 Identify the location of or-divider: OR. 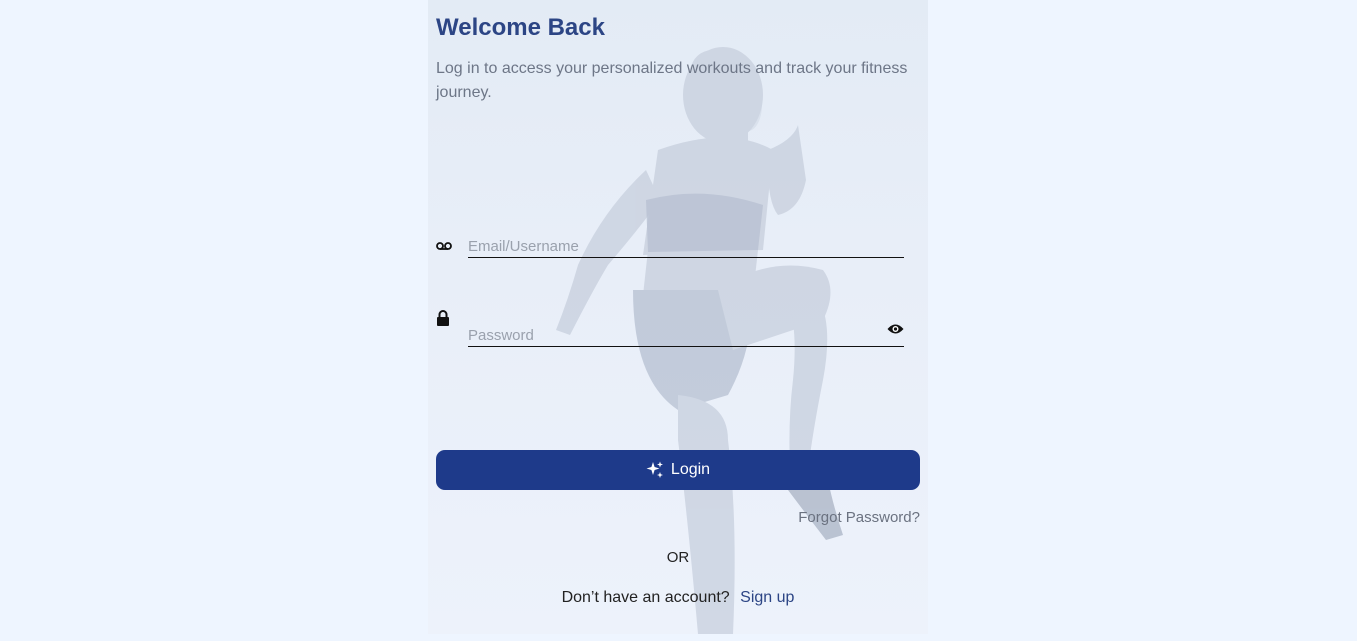
(678, 557).